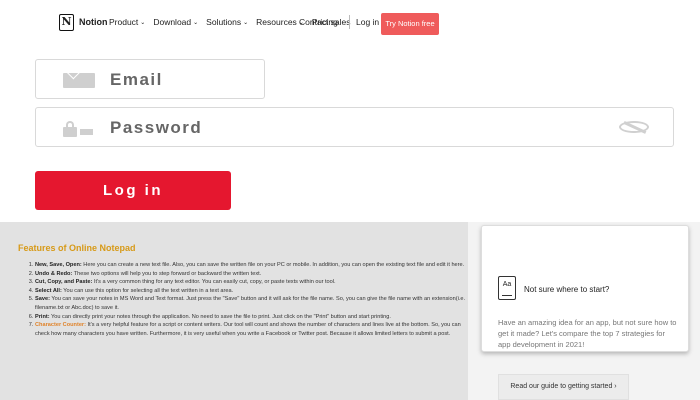  What do you see at coordinates (127, 22) in the screenshot?
I see `nav-item-product: Product ⌄` at bounding box center [127, 22].